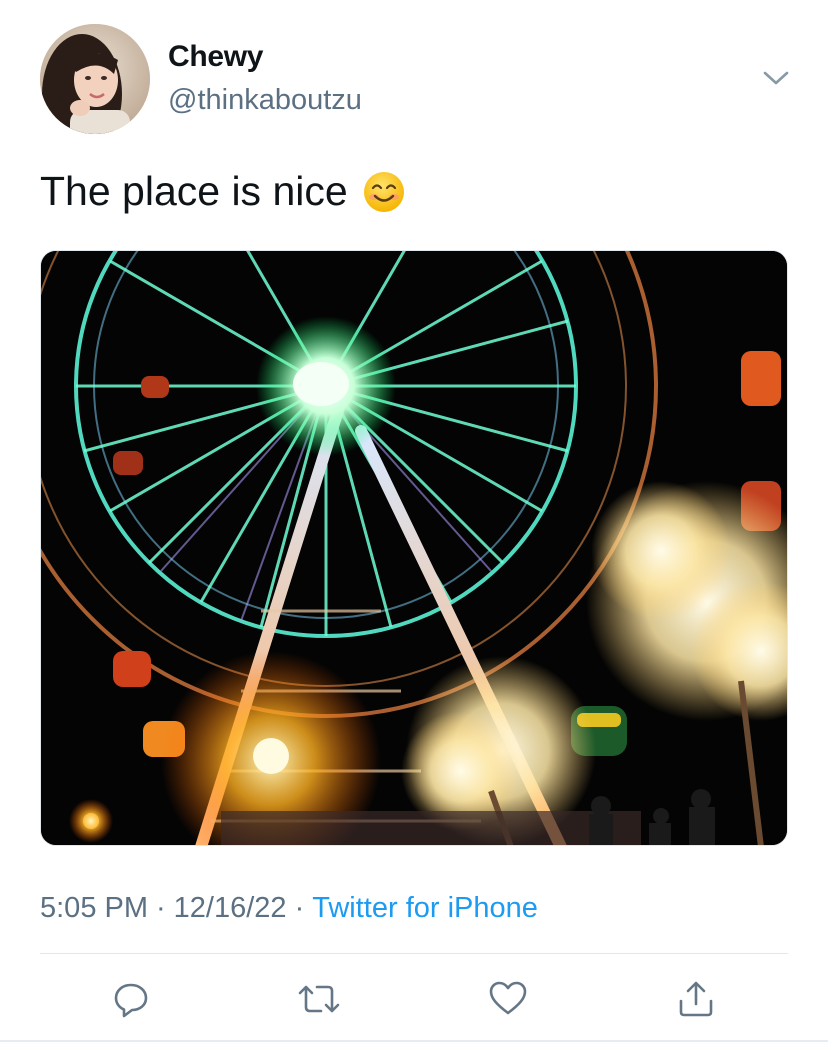  I want to click on tweet-text-container: The place is nice, so click(223, 191).